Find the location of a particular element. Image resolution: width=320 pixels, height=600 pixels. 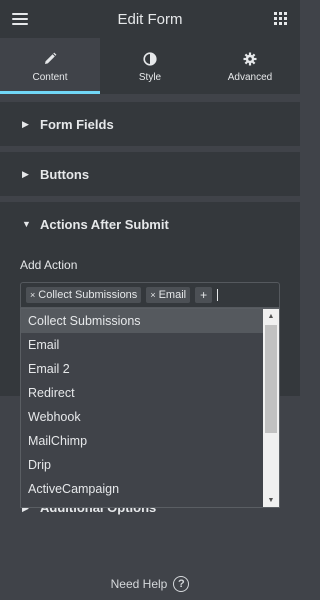

dropdown-option: Redirect is located at coordinates (142, 393).